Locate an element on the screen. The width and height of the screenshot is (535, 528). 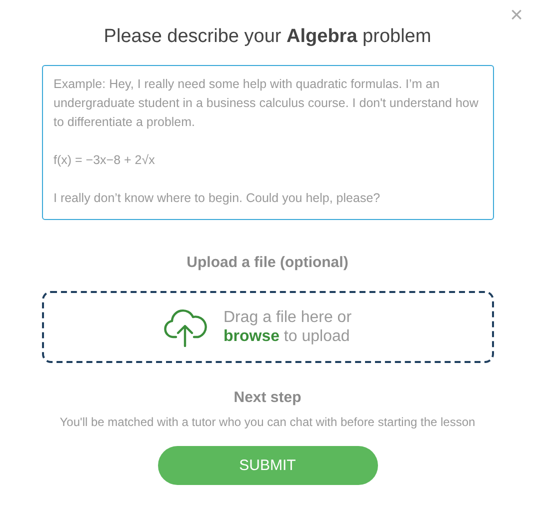
submit-button: SUBMIT is located at coordinates (268, 465).